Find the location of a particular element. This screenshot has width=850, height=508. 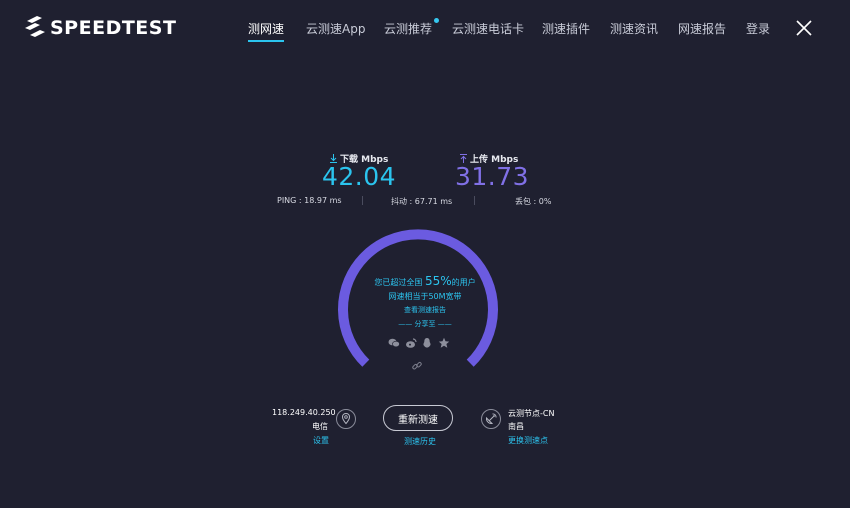

jitter-stat: 抖动 : 67.71 ms is located at coordinates (422, 201).